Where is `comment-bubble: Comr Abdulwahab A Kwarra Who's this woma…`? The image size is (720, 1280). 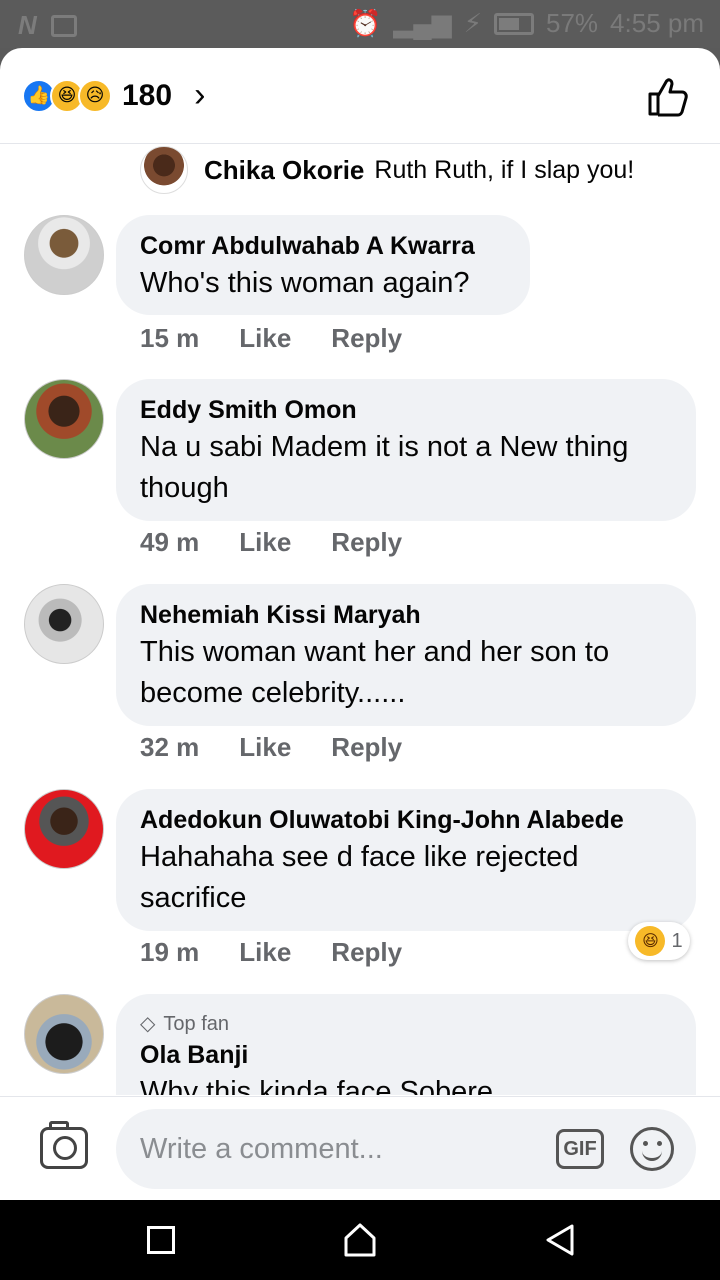 comment-bubble: Comr Abdulwahab A Kwarra Who's this woma… is located at coordinates (323, 265).